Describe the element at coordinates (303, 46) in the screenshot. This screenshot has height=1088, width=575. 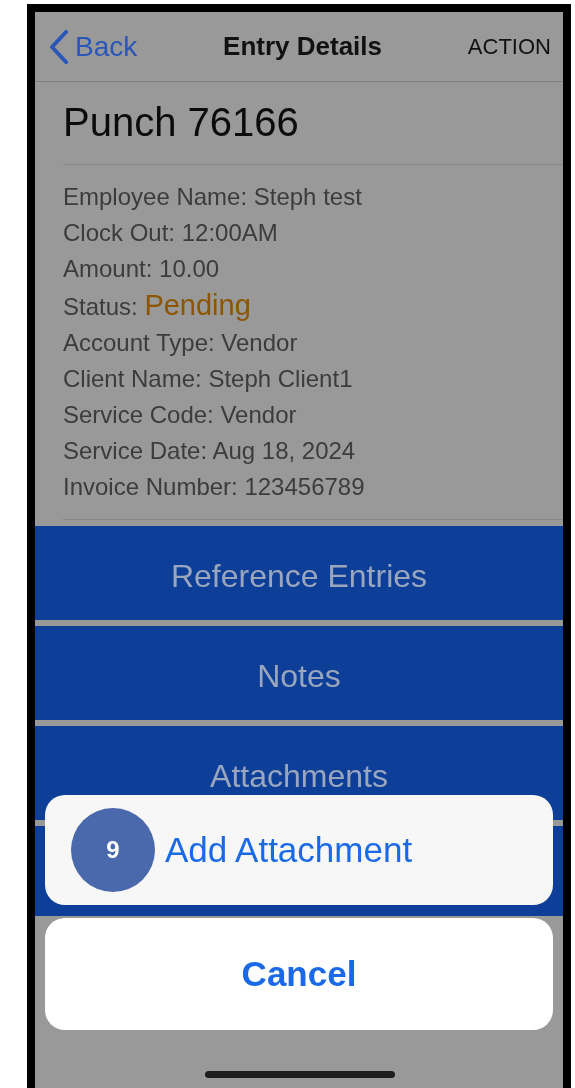
I see `screen-title: Entry Details` at that location.